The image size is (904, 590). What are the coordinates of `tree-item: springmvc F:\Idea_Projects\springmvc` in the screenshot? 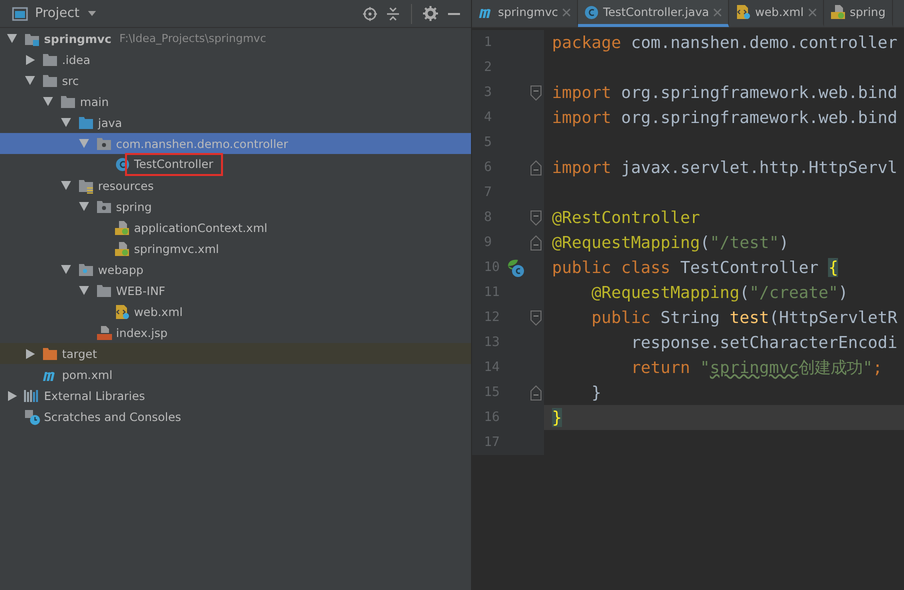 It's located at (235, 38).